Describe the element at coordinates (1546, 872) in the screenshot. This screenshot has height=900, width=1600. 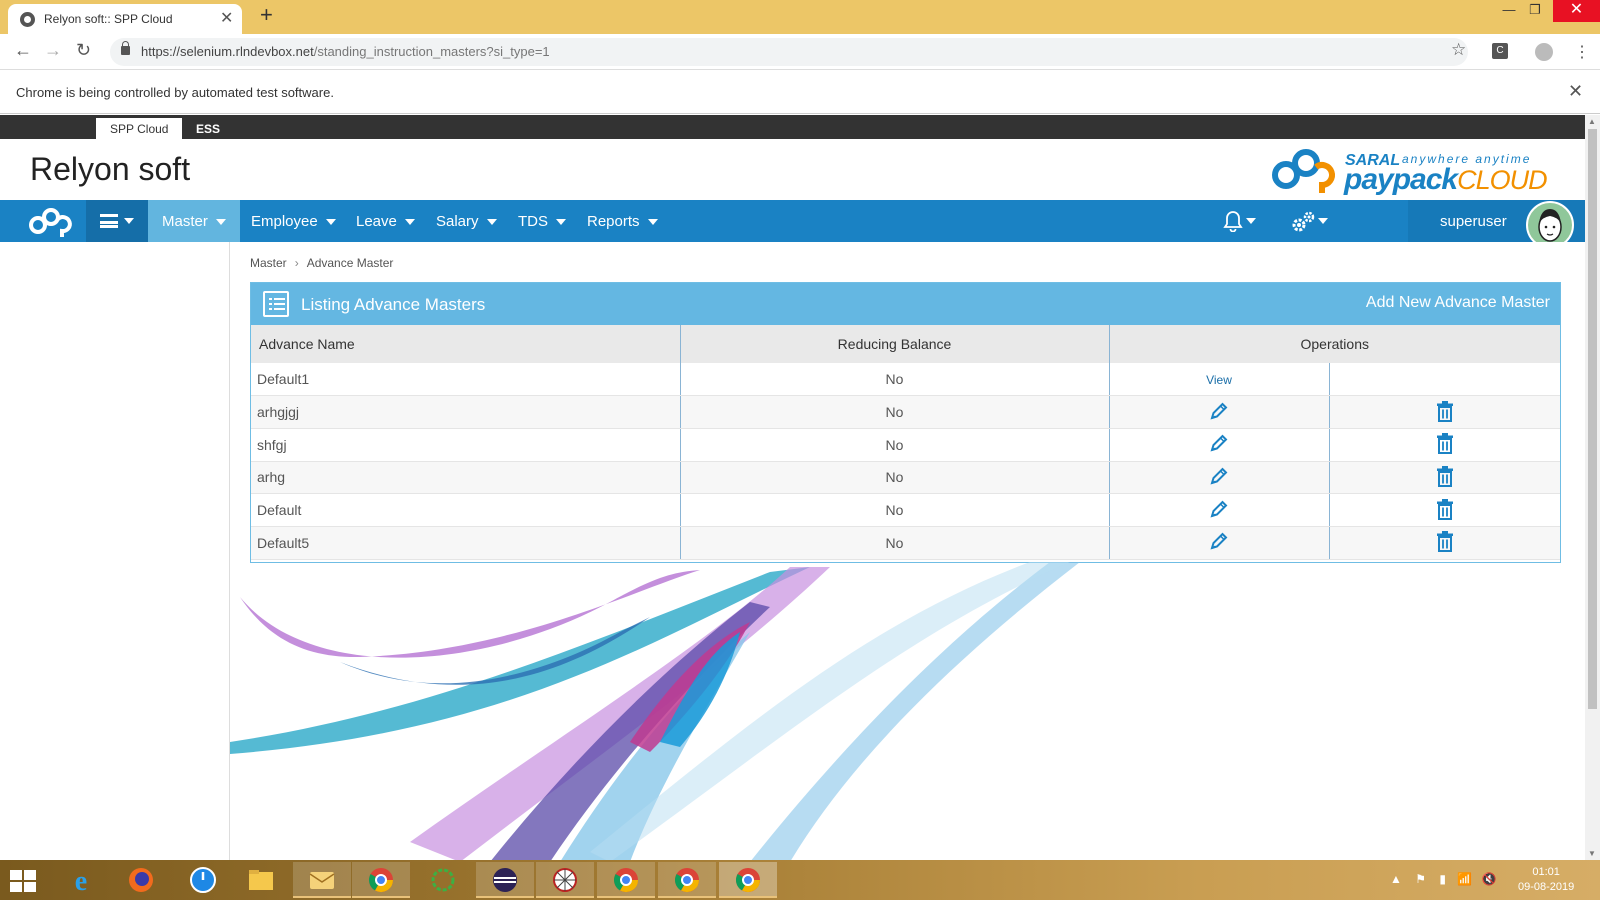
I see `clock-time: 01:01` at that location.